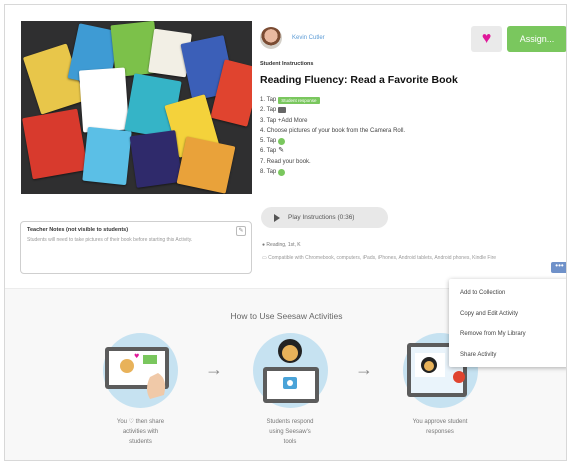  What do you see at coordinates (507, 293) in the screenshot?
I see `menu-item-add-to-collection: Add to Collection` at bounding box center [507, 293].